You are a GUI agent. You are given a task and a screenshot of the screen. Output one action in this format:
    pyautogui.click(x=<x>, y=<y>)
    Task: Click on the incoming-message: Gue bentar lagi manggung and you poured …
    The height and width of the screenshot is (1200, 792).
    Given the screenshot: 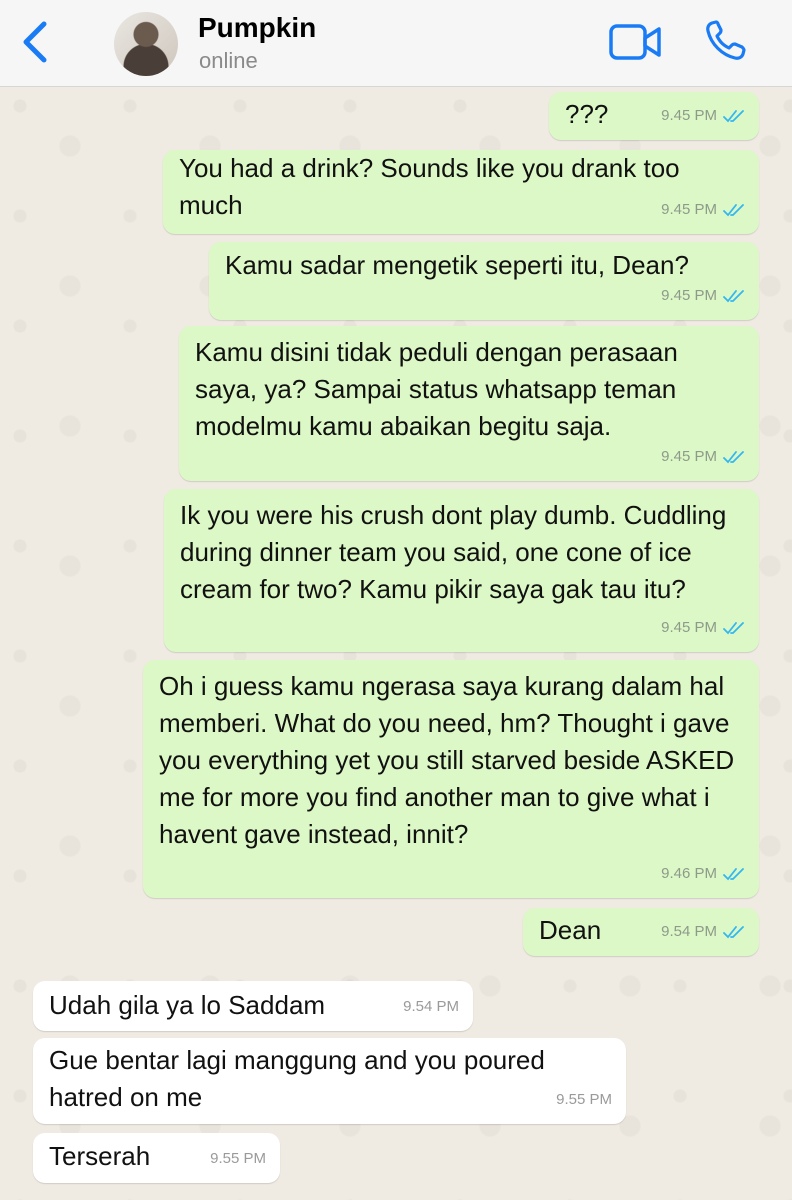 What is the action you would take?
    pyautogui.click(x=329, y=1081)
    